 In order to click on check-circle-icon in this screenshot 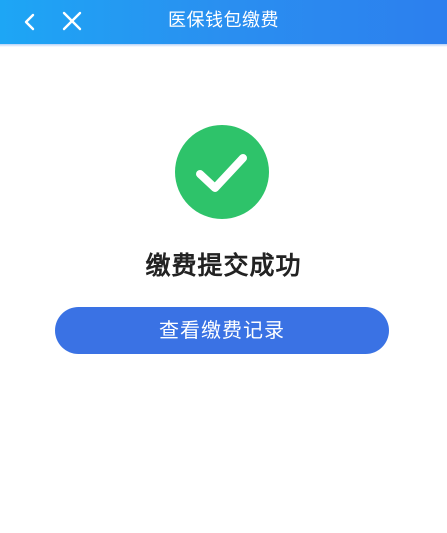, I will do `click(222, 172)`.